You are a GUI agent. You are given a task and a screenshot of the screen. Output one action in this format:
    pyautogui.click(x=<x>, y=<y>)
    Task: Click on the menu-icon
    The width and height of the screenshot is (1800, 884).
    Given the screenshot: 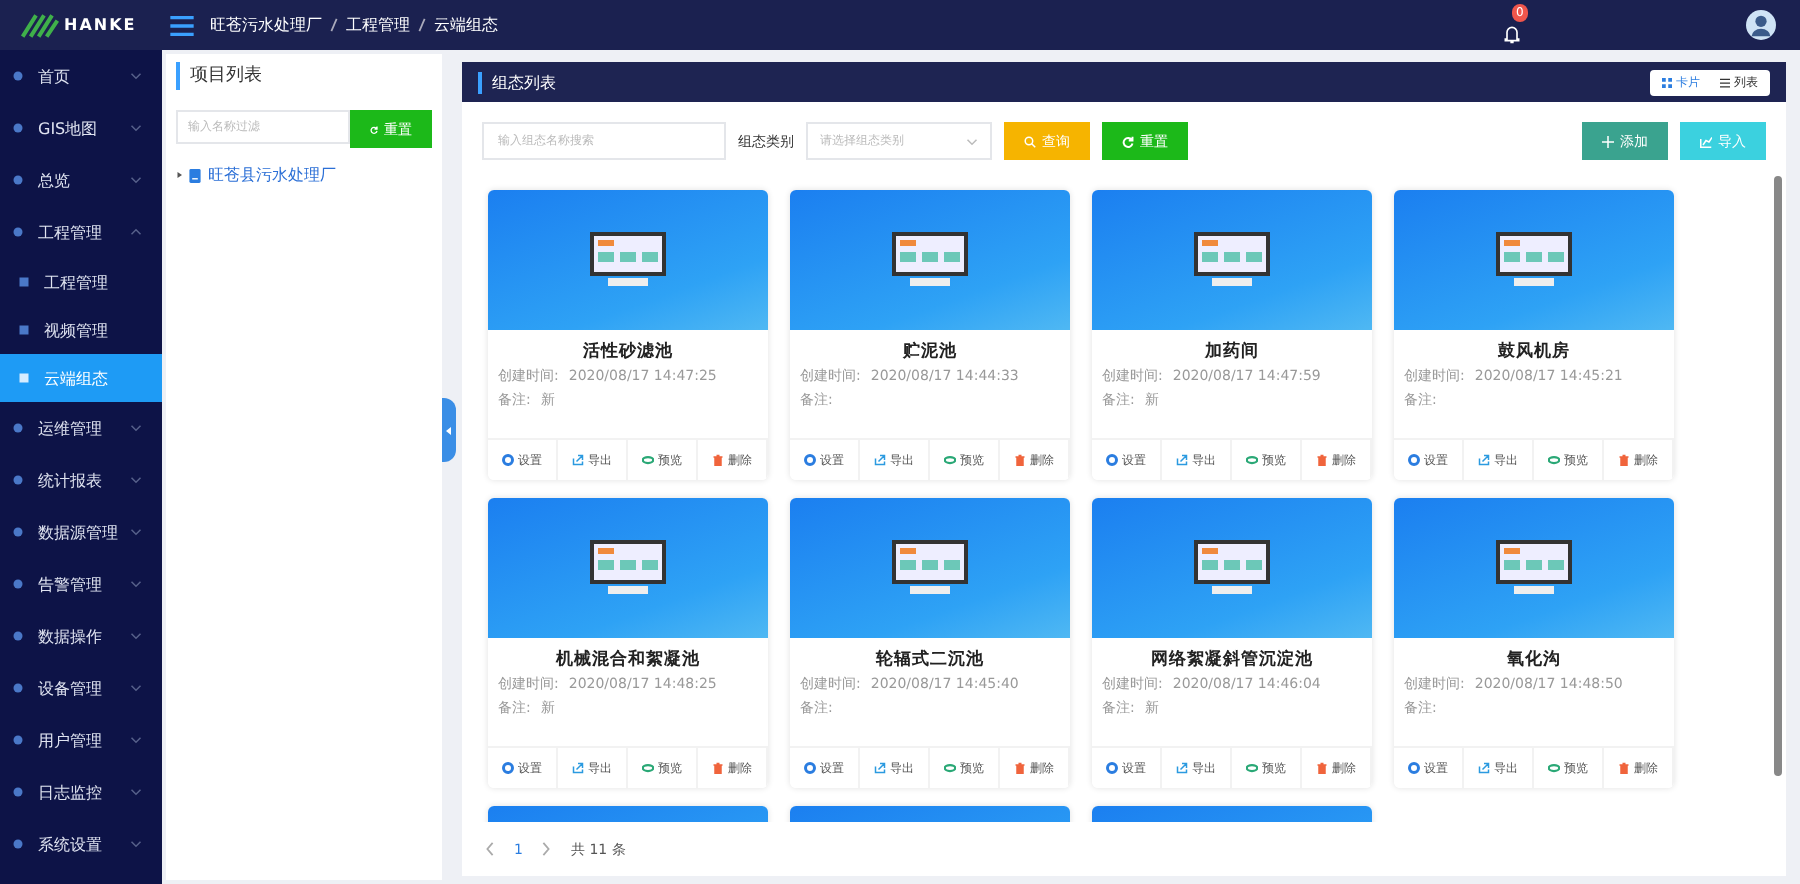 What is the action you would take?
    pyautogui.click(x=182, y=25)
    